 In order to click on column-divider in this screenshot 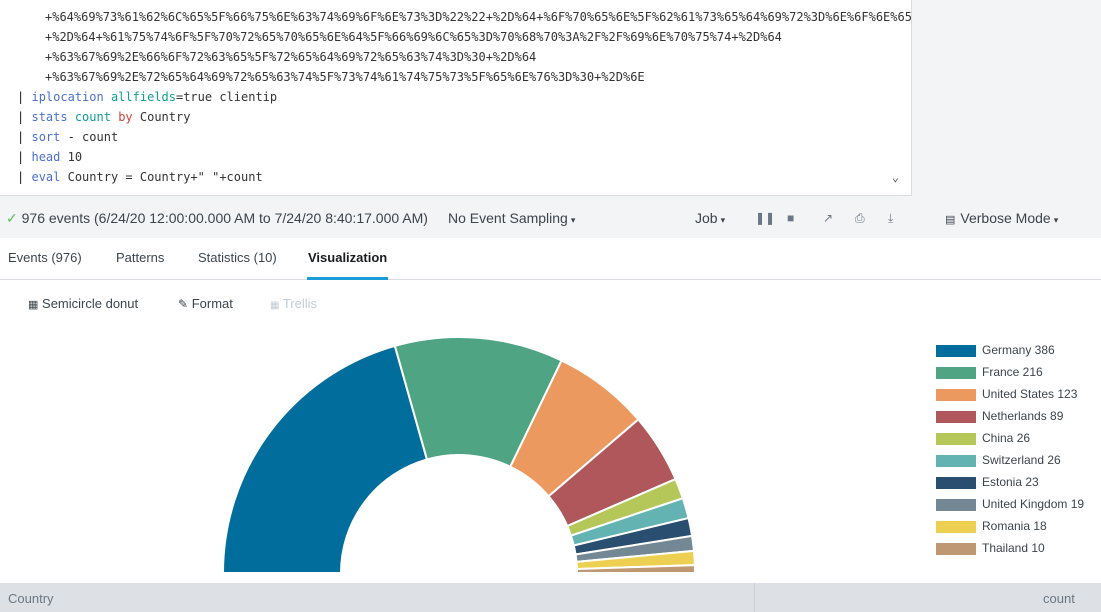, I will do `click(754, 597)`.